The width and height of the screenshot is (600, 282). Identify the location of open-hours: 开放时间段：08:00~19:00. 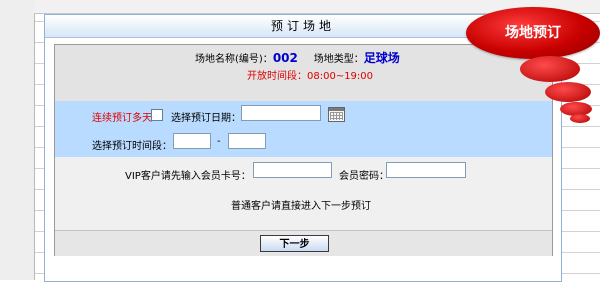
(310, 76).